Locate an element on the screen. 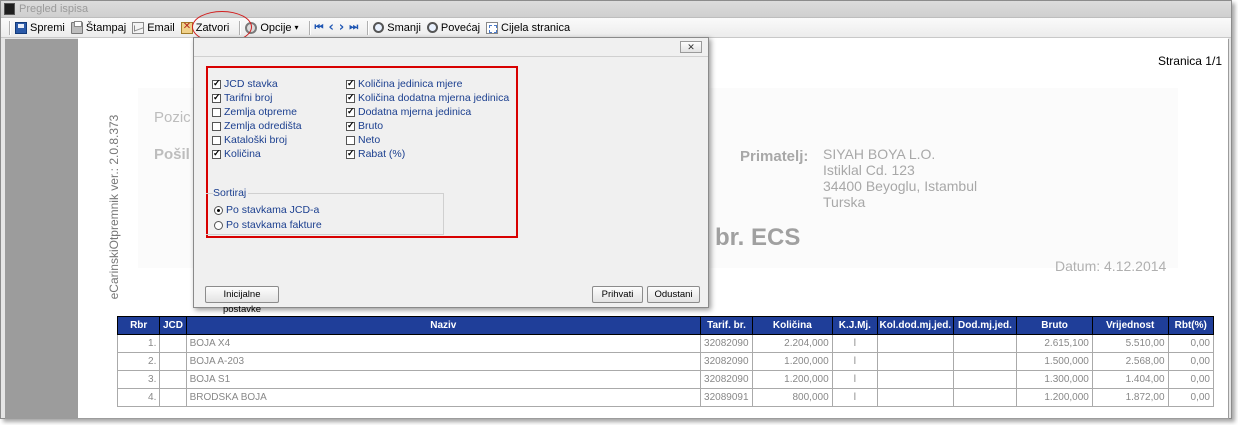  option-label: Količina is located at coordinates (242, 154).